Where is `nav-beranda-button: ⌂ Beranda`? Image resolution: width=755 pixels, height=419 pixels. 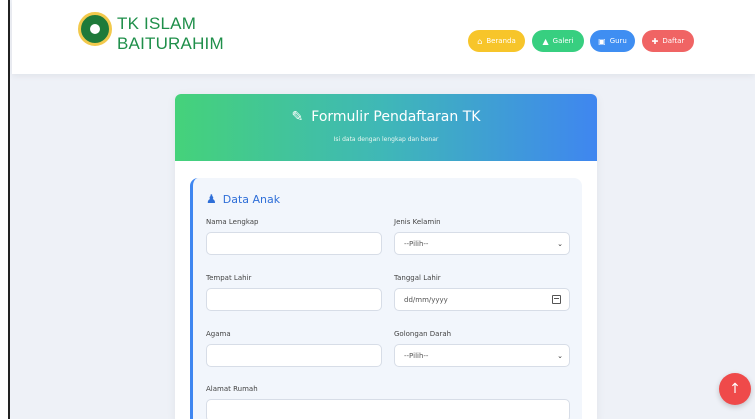 nav-beranda-button: ⌂ Beranda is located at coordinates (496, 41).